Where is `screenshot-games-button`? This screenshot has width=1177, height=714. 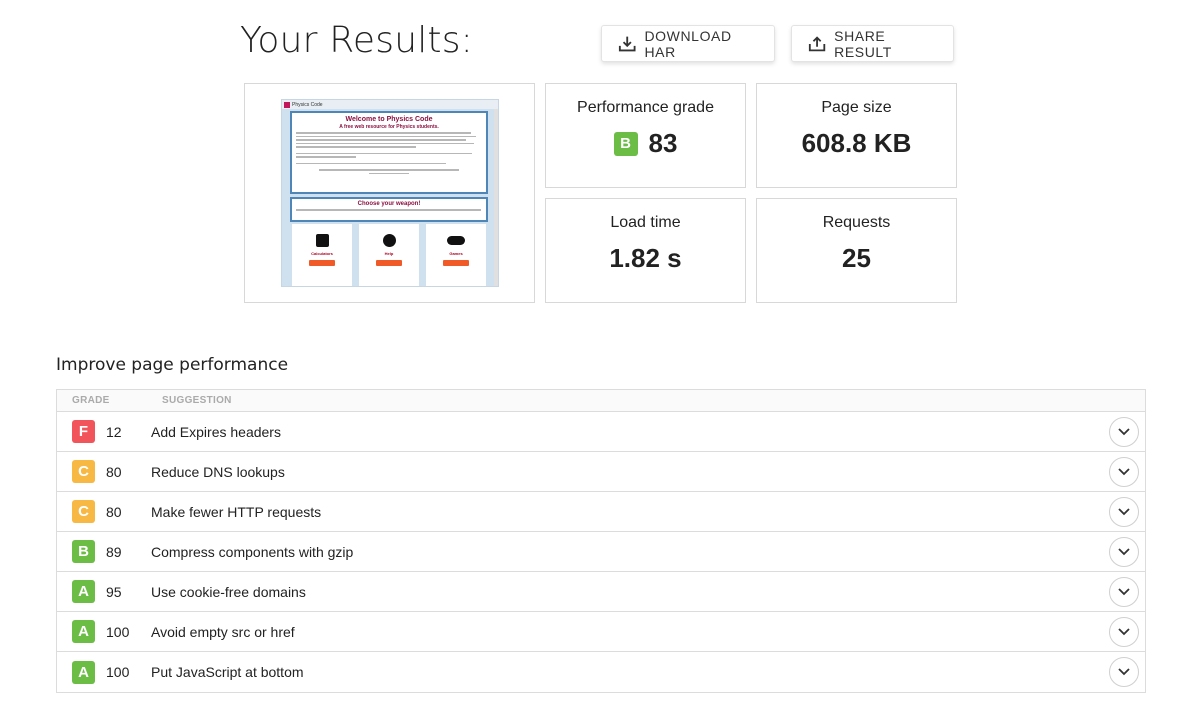
screenshot-games-button is located at coordinates (456, 263).